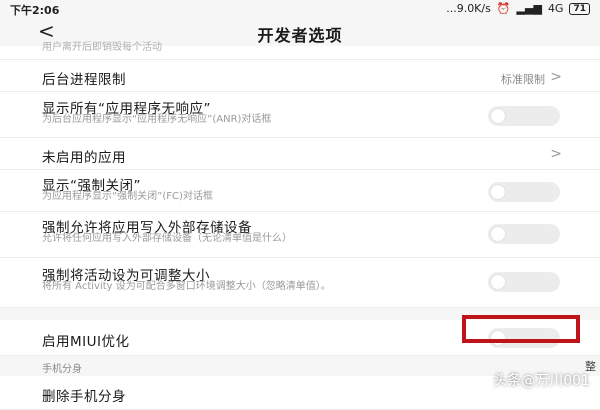  I want to click on signal-icon: ▂▄▆, so click(529, 8).